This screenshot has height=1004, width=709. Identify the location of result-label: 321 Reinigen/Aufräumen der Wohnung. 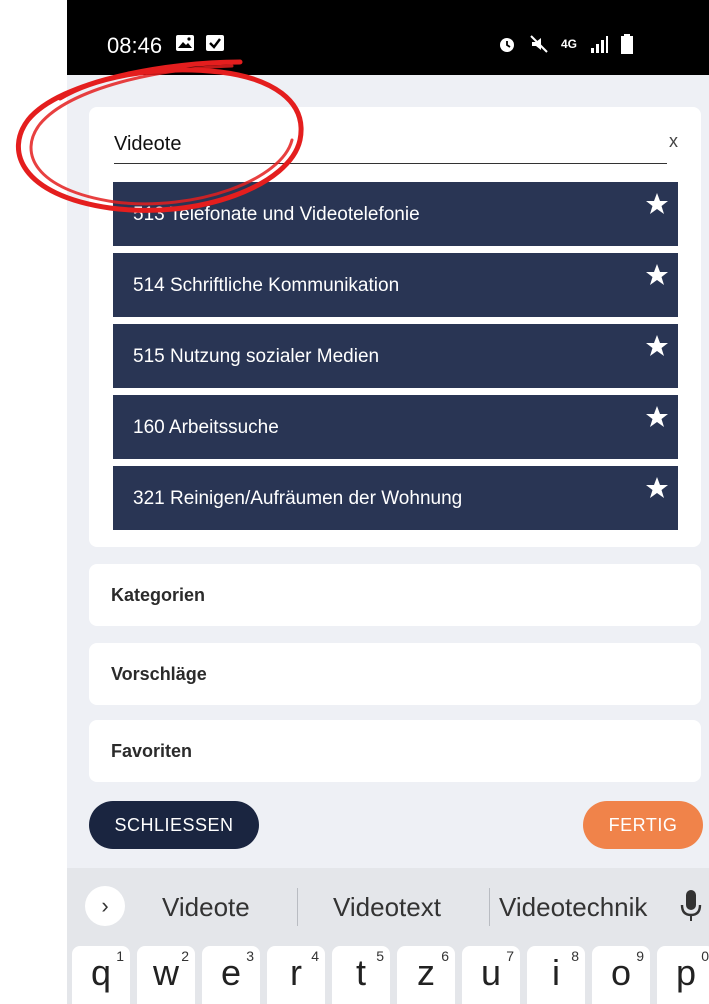
(298, 498).